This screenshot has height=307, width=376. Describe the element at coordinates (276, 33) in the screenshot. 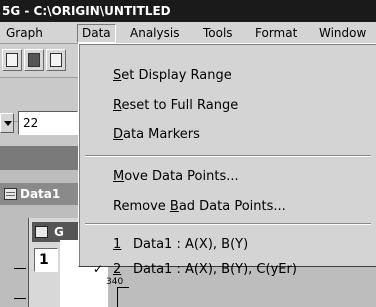

I see `menu-format: Format` at that location.